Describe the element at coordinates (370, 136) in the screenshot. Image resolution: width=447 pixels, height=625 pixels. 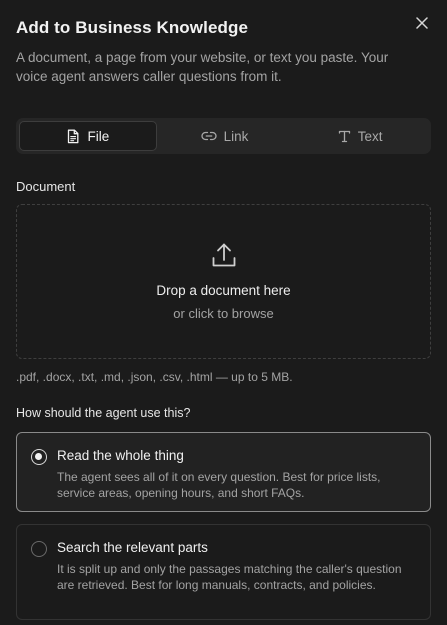
I see `tab-text-label: Text` at that location.